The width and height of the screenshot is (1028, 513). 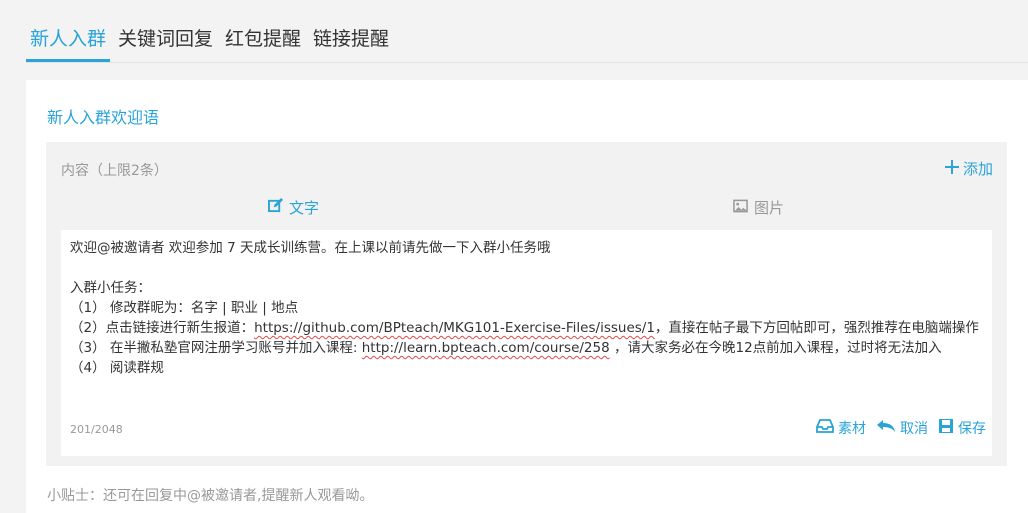 What do you see at coordinates (946, 428) in the screenshot?
I see `floppy-icon` at bounding box center [946, 428].